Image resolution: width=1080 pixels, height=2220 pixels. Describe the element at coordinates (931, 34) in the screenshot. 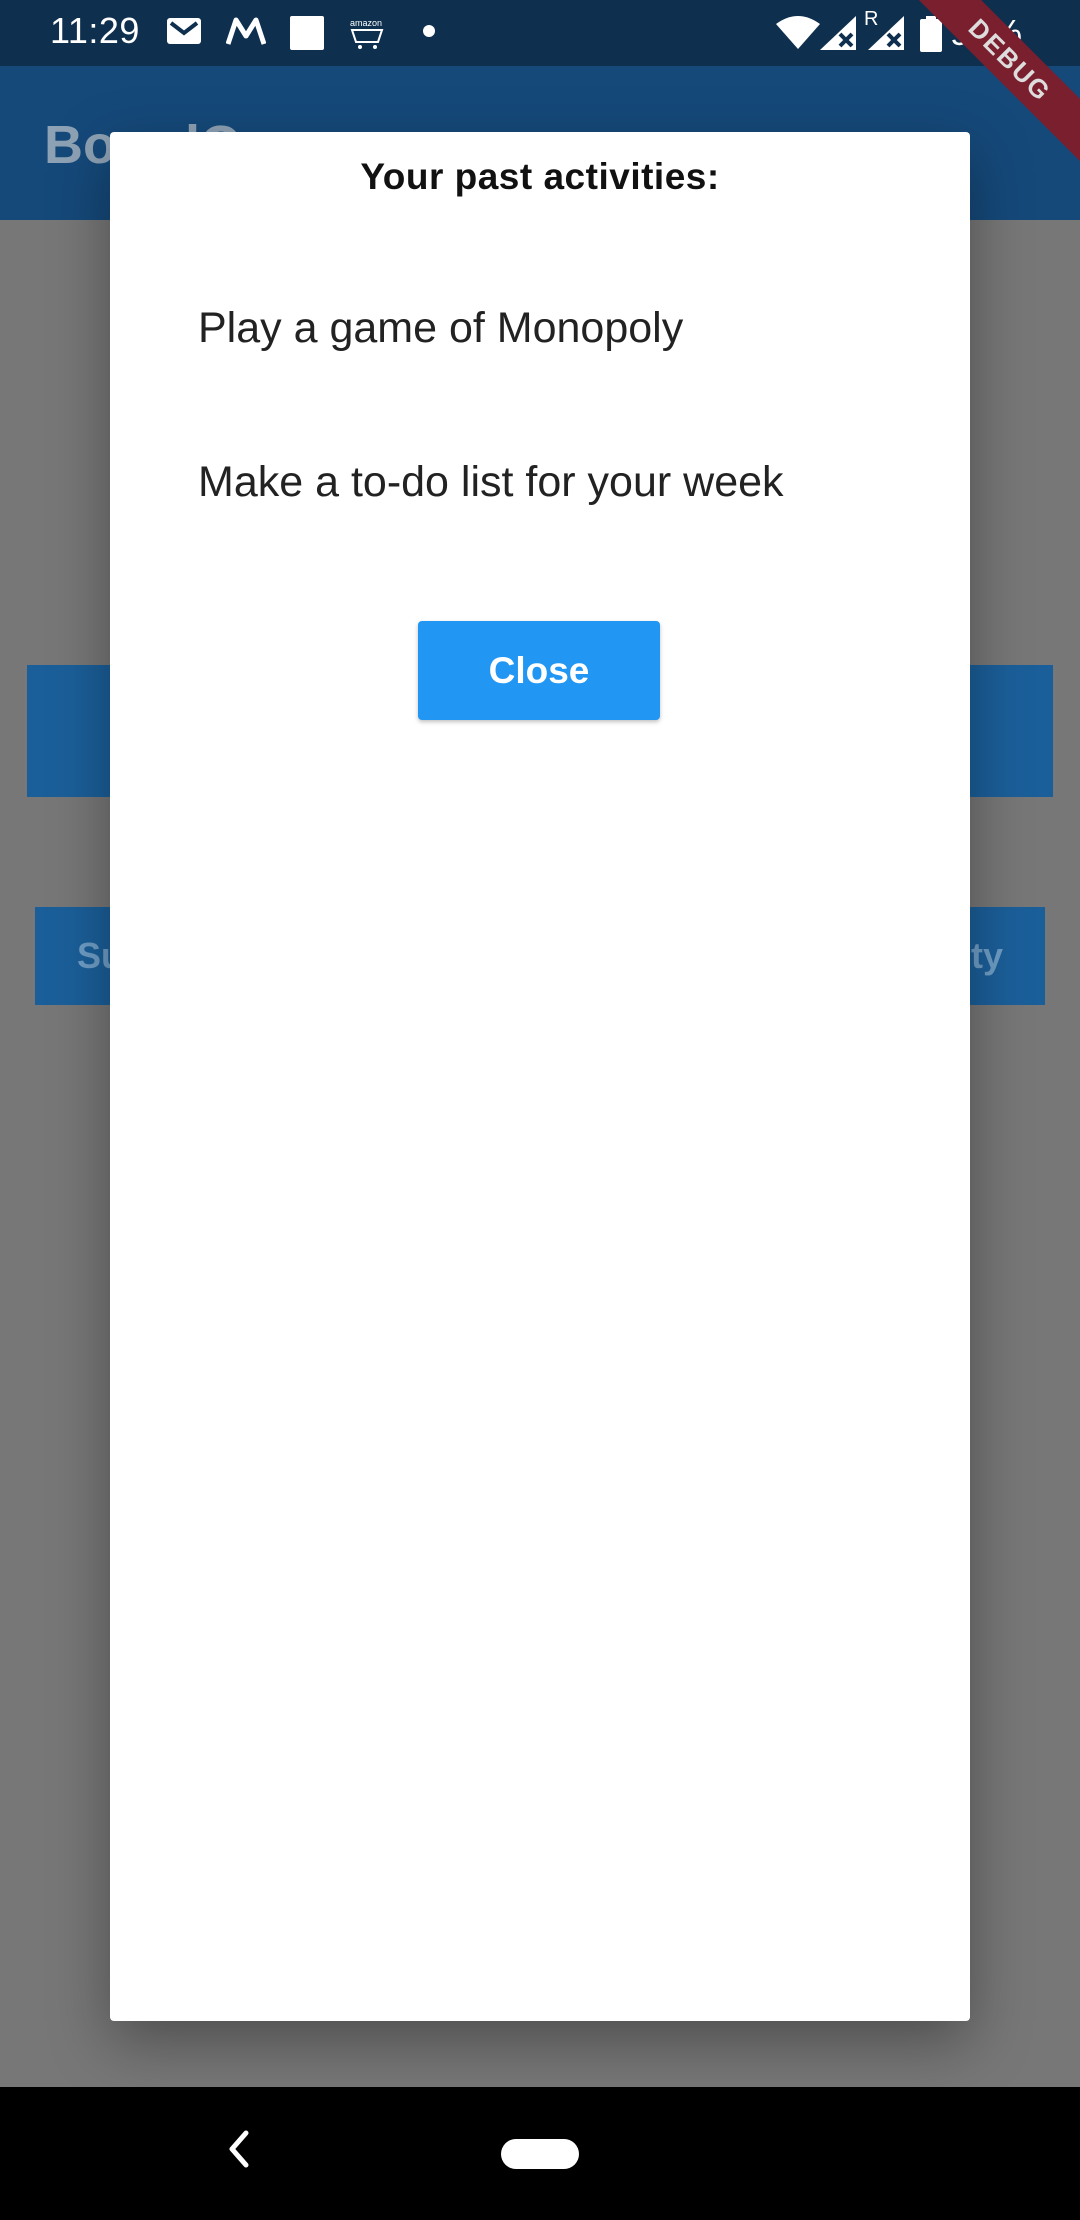

I see `battery-icon` at that location.